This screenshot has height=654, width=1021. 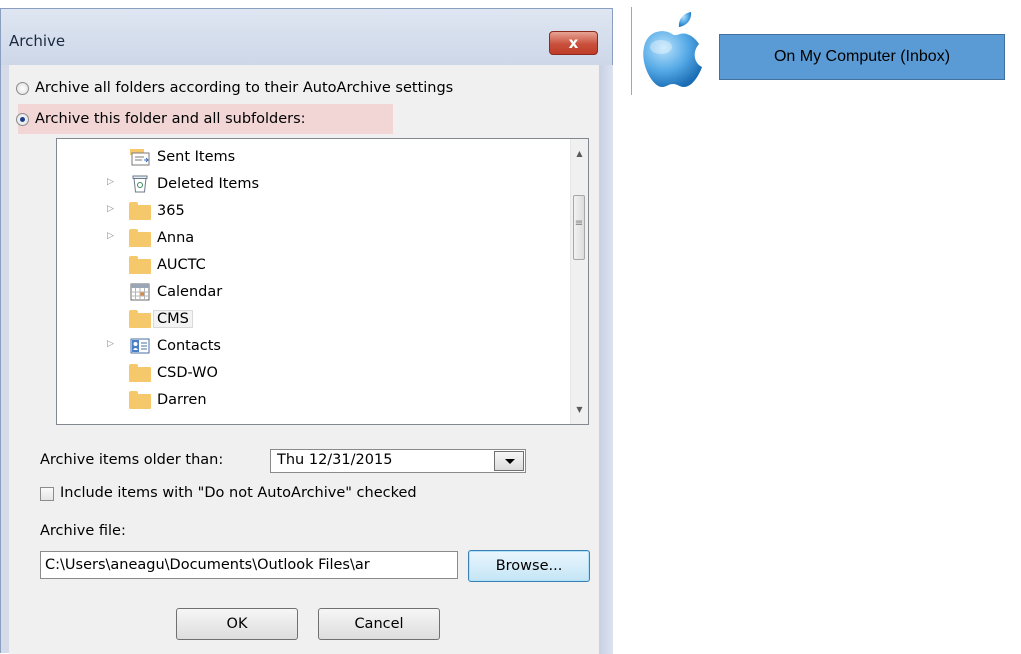 I want to click on archive-this-folder-label: Archive this folder and all subfolders:, so click(x=170, y=119).